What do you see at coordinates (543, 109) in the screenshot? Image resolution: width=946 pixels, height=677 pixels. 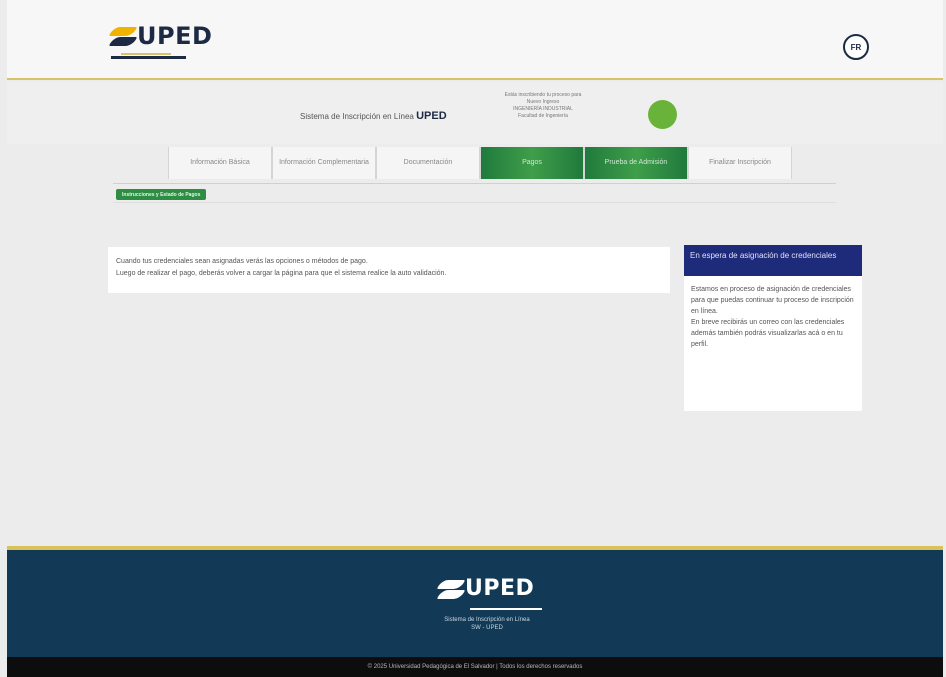 I see `info-line: INGENIERÍA INDUSTRIAL` at bounding box center [543, 109].